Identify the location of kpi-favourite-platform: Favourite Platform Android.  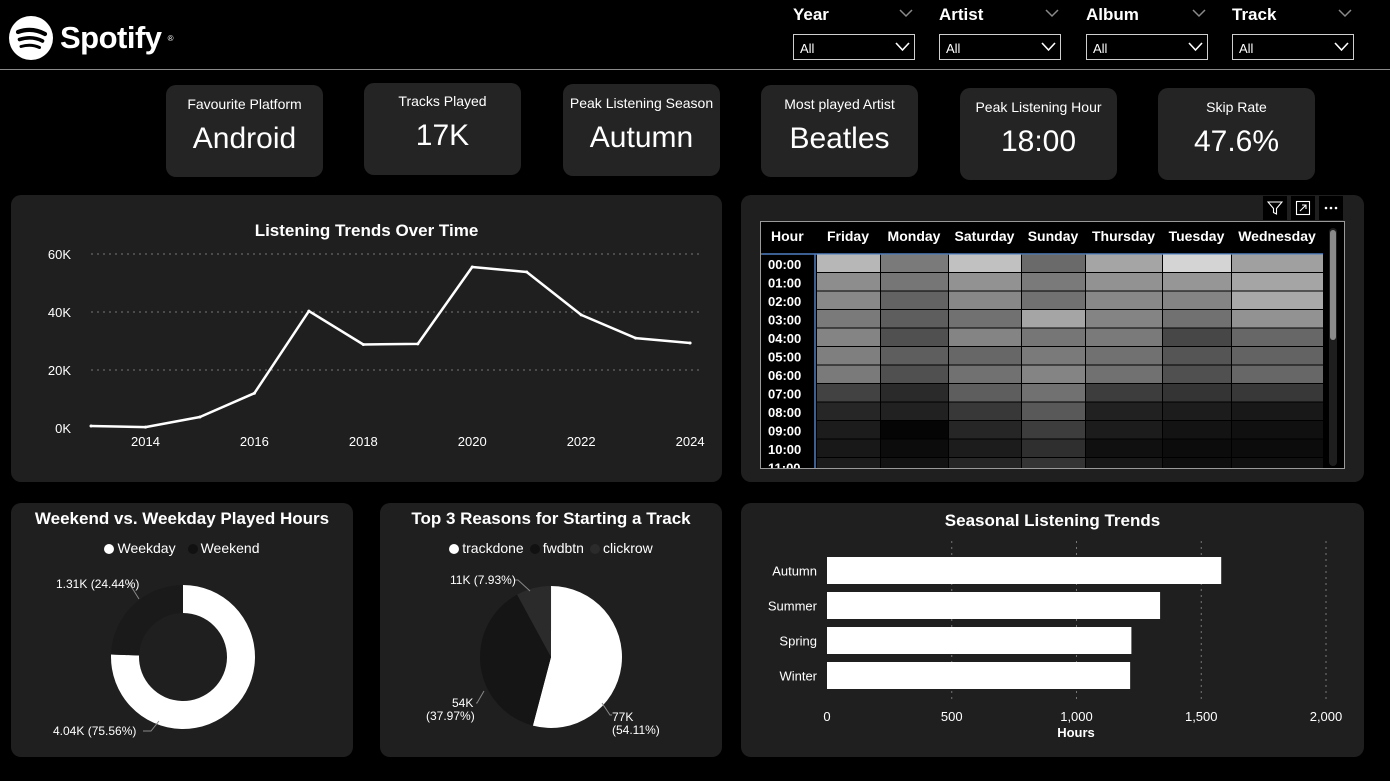
(244, 131).